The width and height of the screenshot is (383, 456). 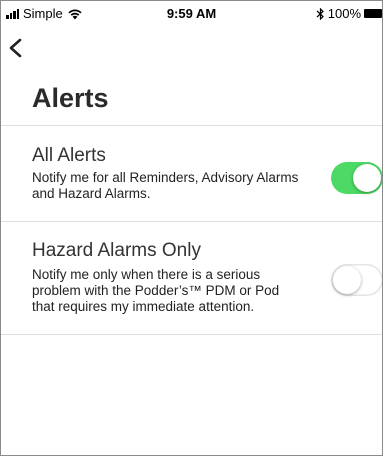 What do you see at coordinates (191, 14) in the screenshot?
I see `status-bar: Simple 9:59 AM 100%` at bounding box center [191, 14].